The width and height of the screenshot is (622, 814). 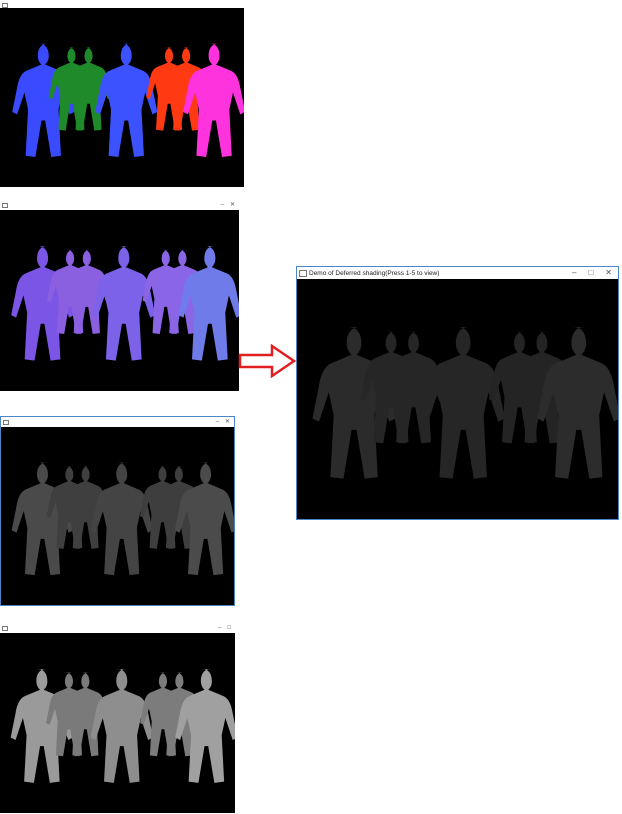 I want to click on viewport-specular, so click(x=117, y=723).